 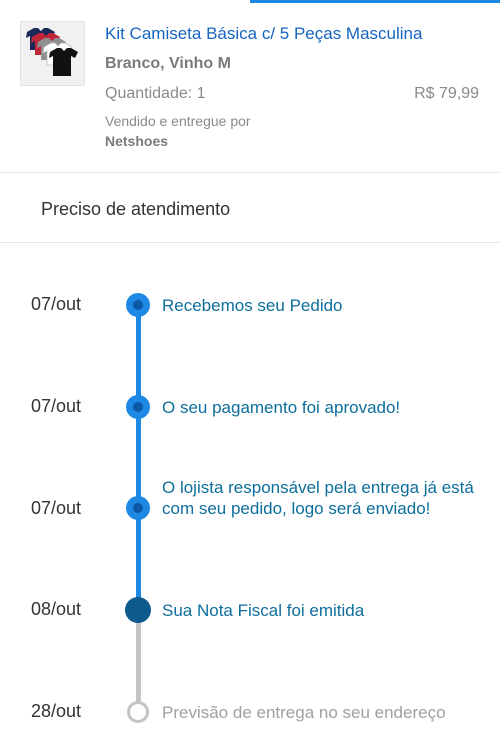 I want to click on timeline-pending-line, so click(x=138, y=661).